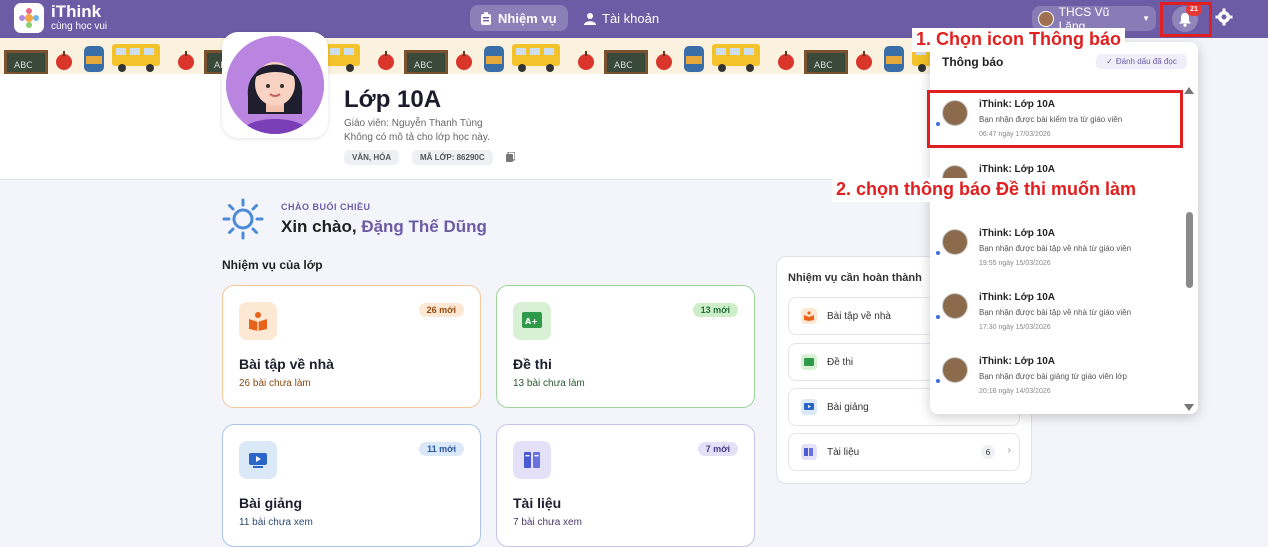 The height and width of the screenshot is (547, 1268). Describe the element at coordinates (625, 485) in the screenshot. I see `card-documents: 7 mới Tài liệu 7 bài chưa xem` at that location.